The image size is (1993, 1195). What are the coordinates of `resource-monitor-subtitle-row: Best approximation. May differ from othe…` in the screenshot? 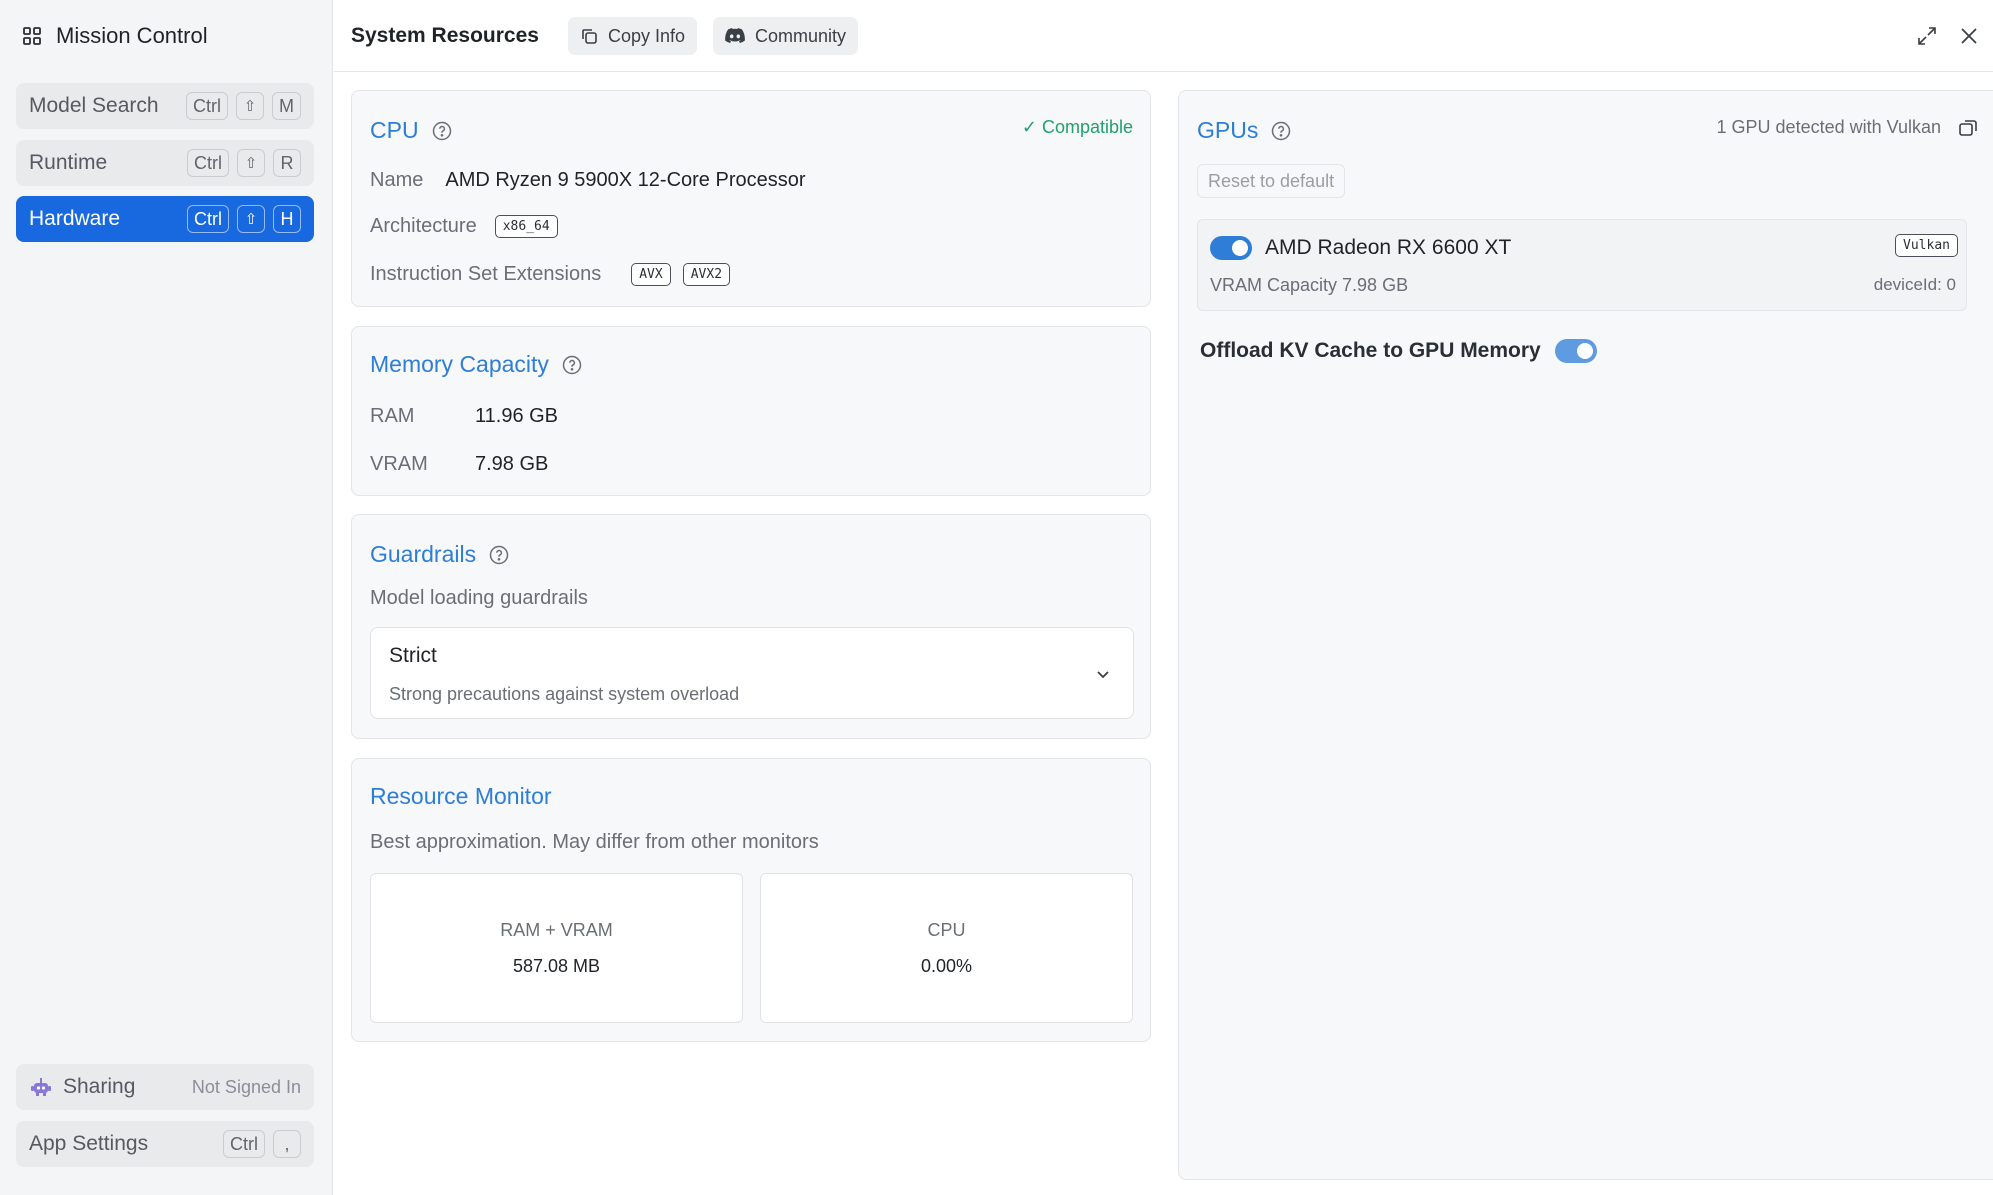 It's located at (594, 842).